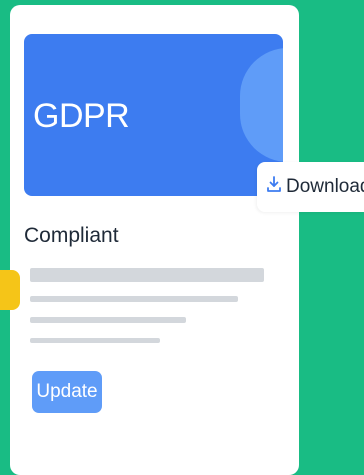  I want to click on download-button: Download, so click(310, 187).